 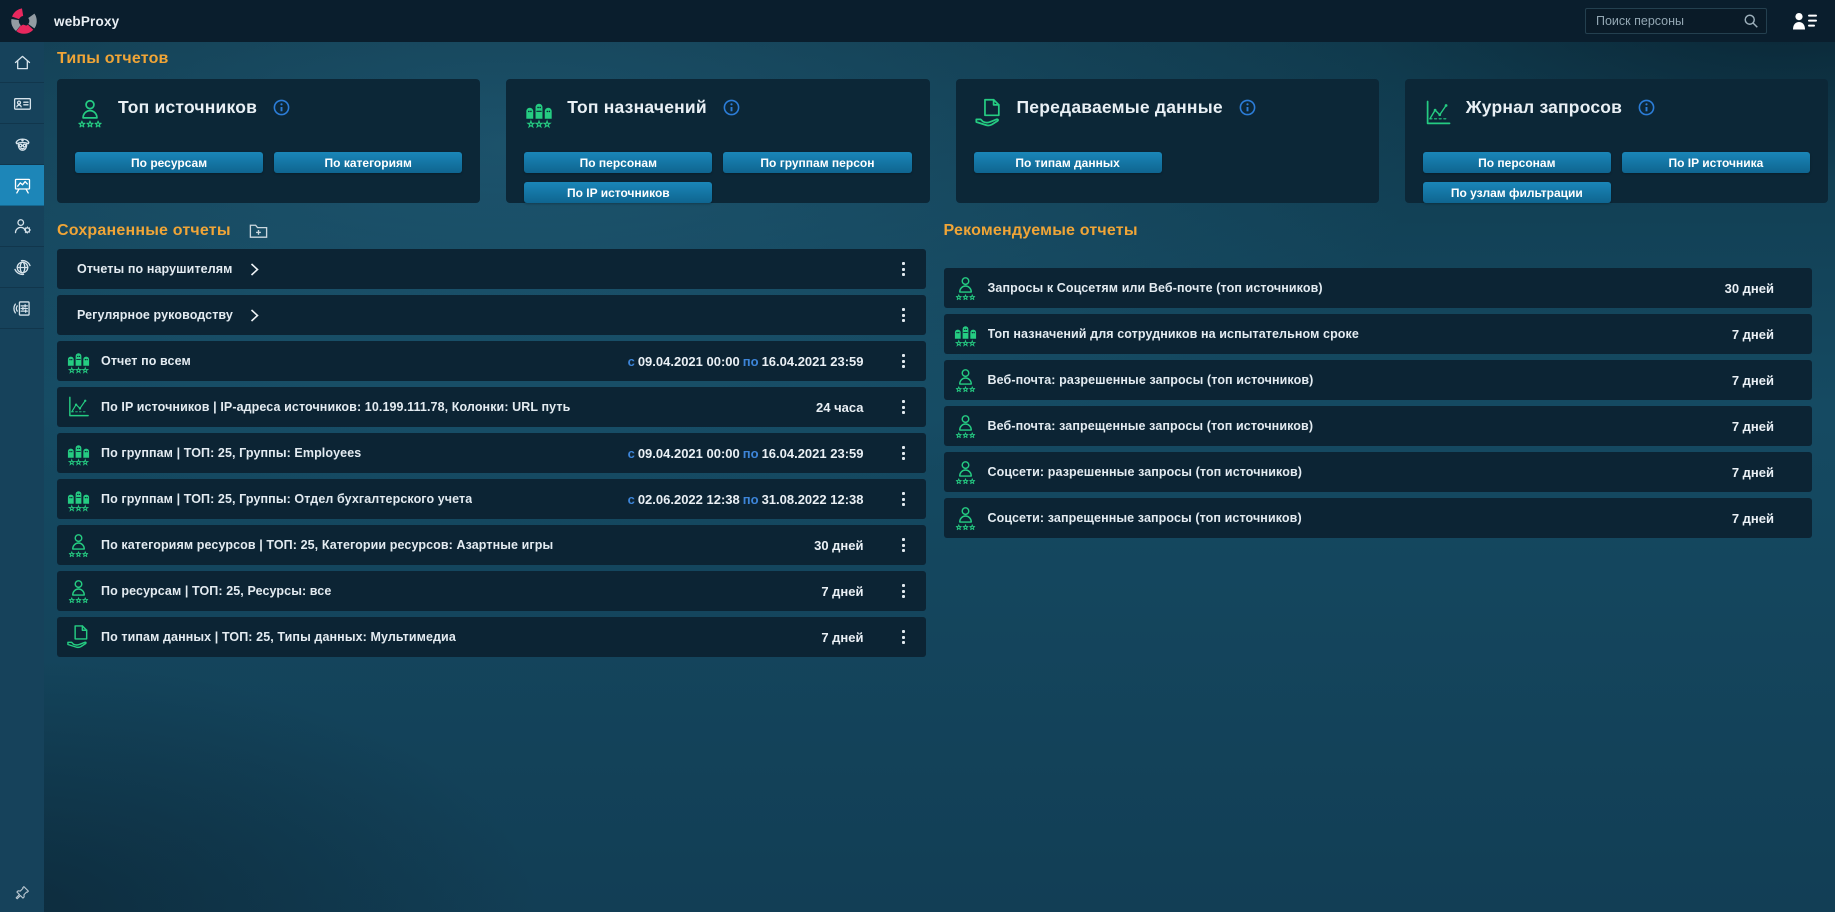 What do you see at coordinates (750, 499) in the screenshot?
I see `period-preposition: по` at bounding box center [750, 499].